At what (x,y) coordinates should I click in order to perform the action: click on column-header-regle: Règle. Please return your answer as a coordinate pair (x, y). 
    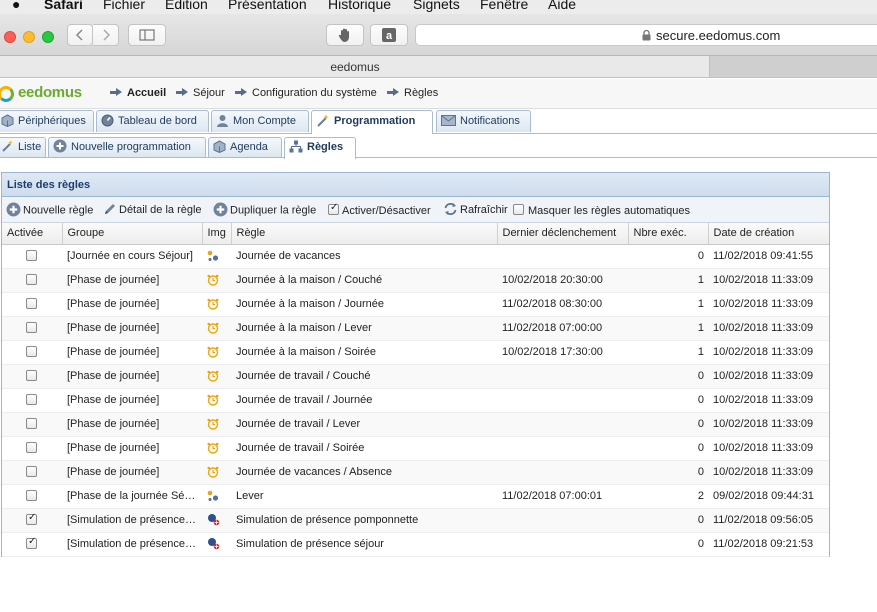
    Looking at the image, I should click on (364, 234).